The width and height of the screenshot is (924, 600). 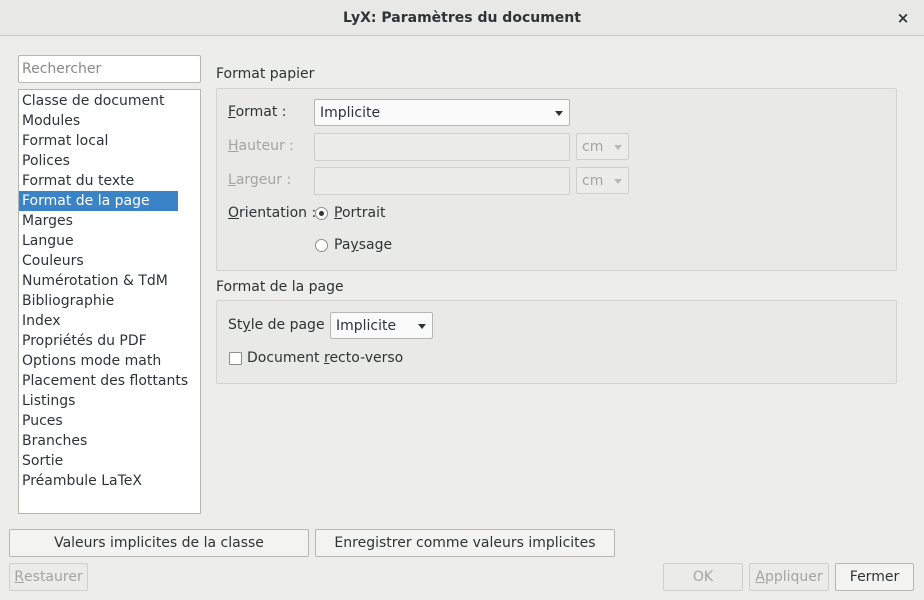 What do you see at coordinates (98, 221) in the screenshot?
I see `sidebar-item: Marges` at bounding box center [98, 221].